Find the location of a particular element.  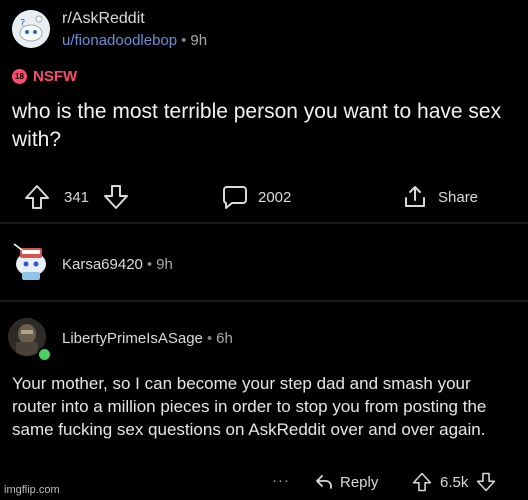

subreddit-avatar: ? is located at coordinates (31, 29).